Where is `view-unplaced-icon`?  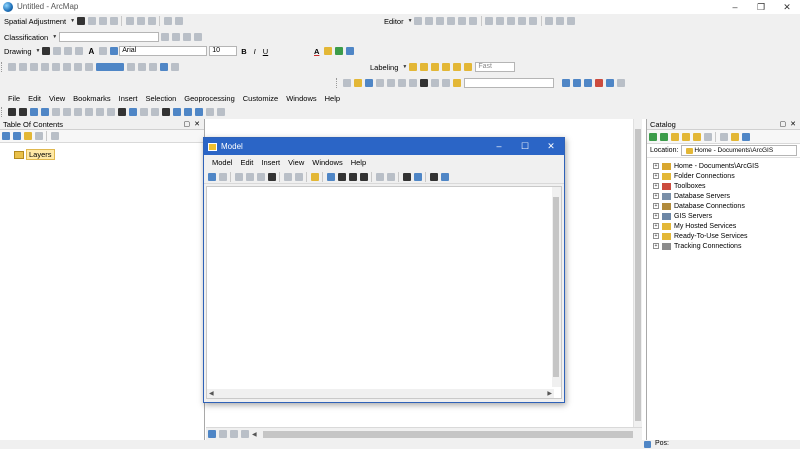
view-unplaced-icon is located at coordinates (467, 67).